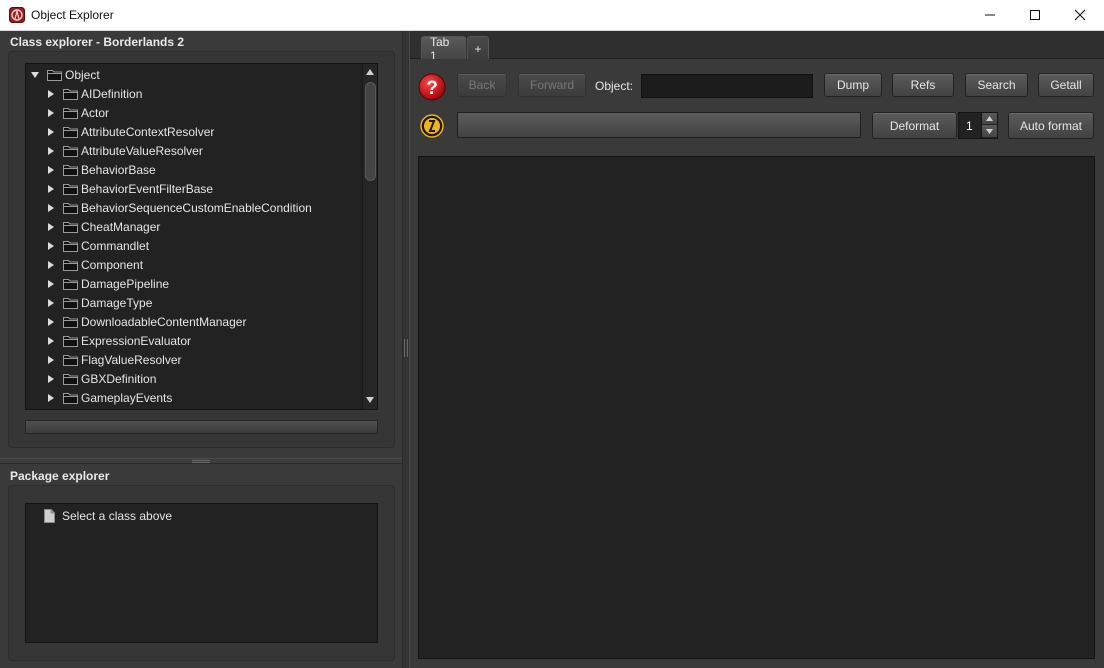 The image size is (1104, 668). Describe the element at coordinates (94, 264) in the screenshot. I see `tree-item: Component` at that location.